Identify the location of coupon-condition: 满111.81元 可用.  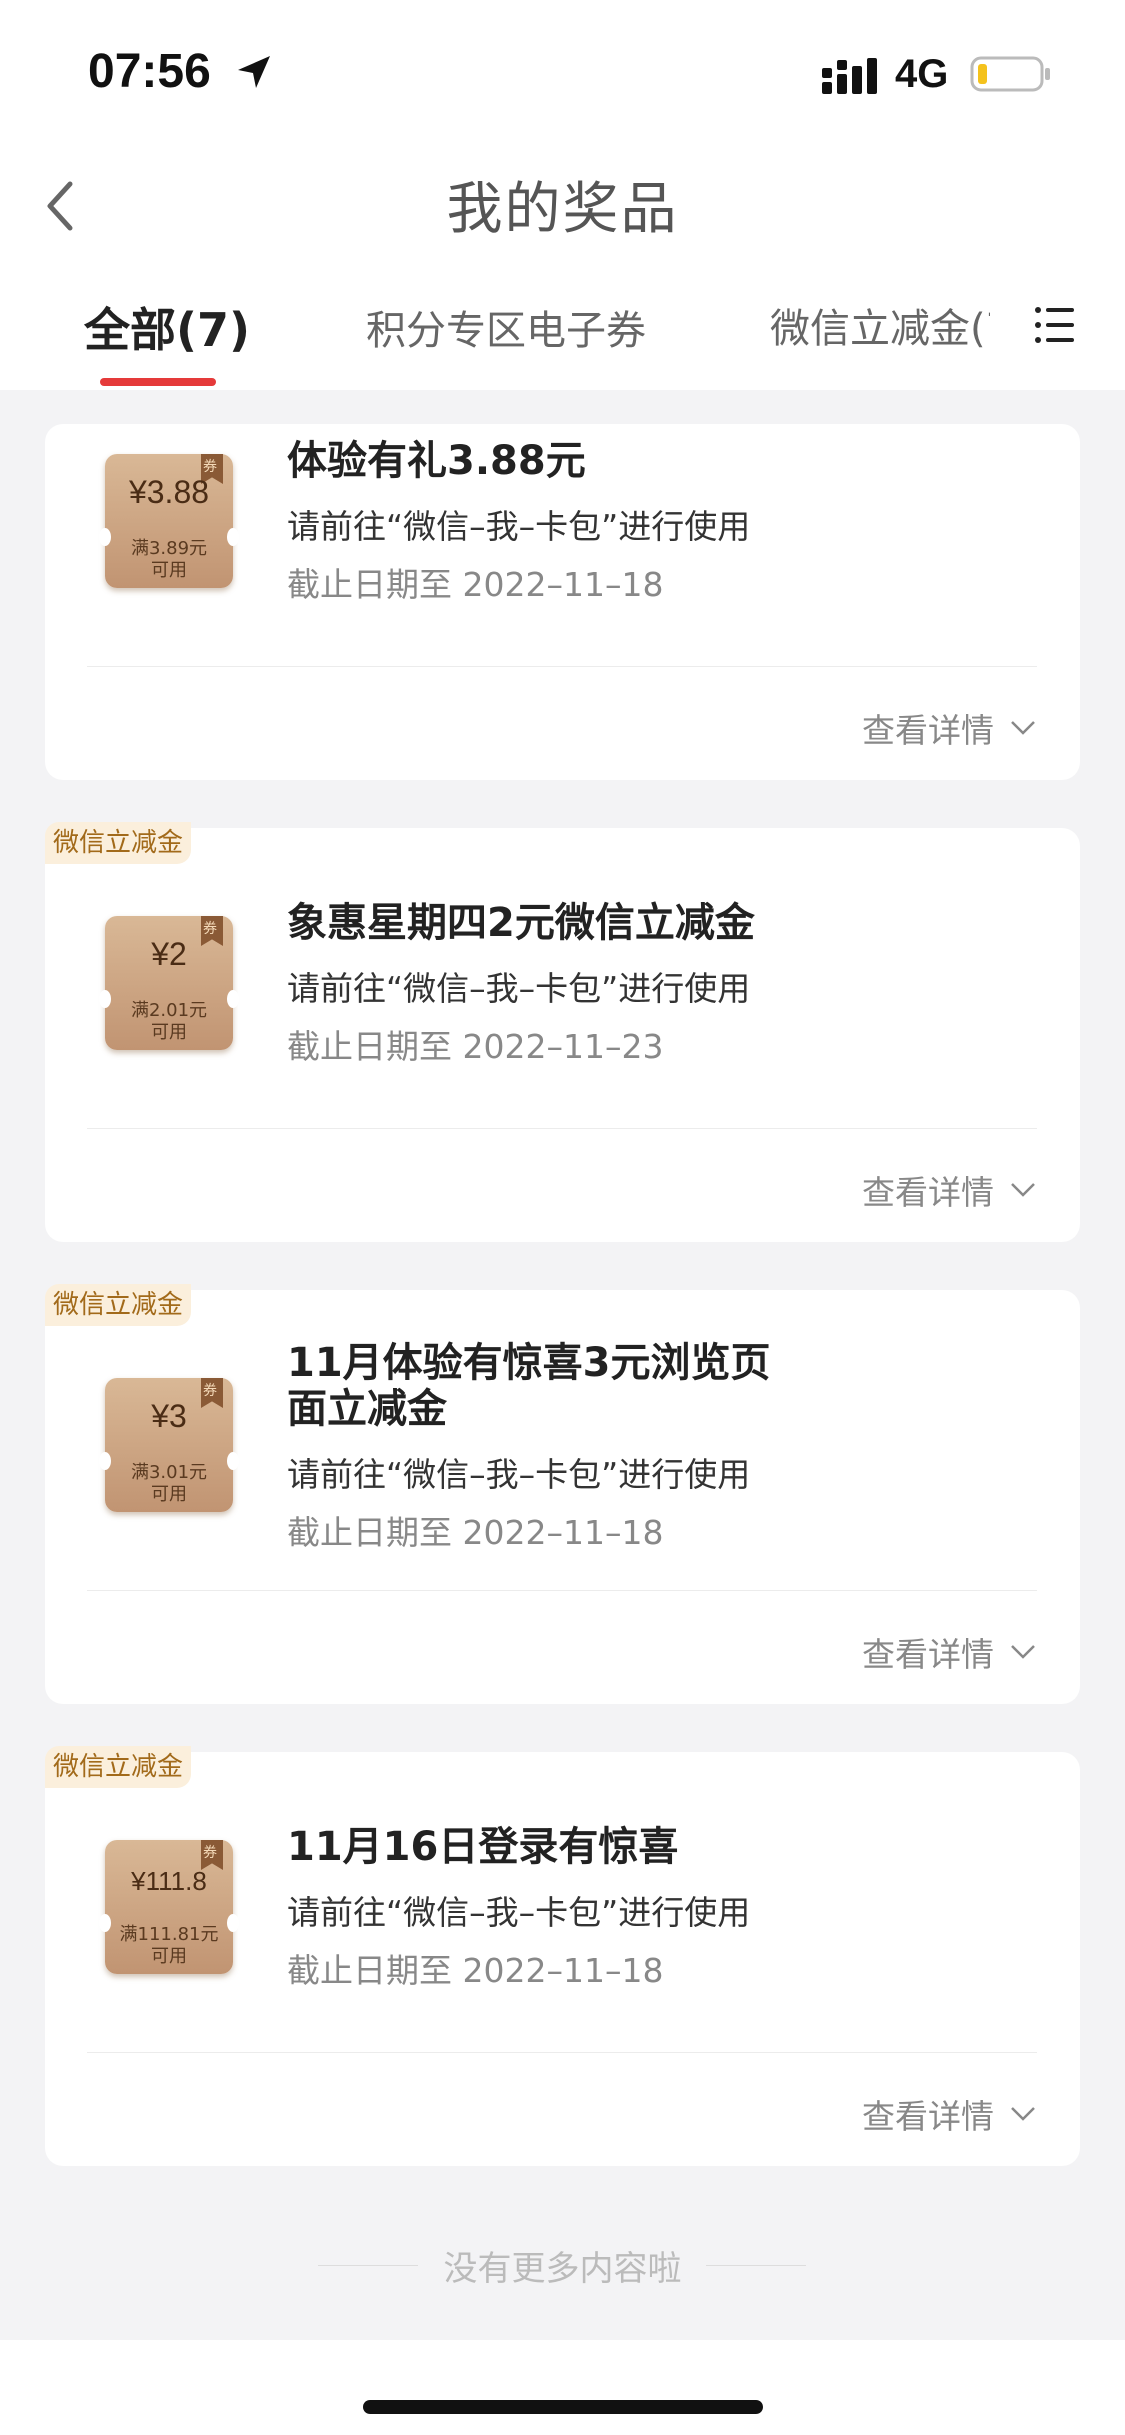
(169, 1945).